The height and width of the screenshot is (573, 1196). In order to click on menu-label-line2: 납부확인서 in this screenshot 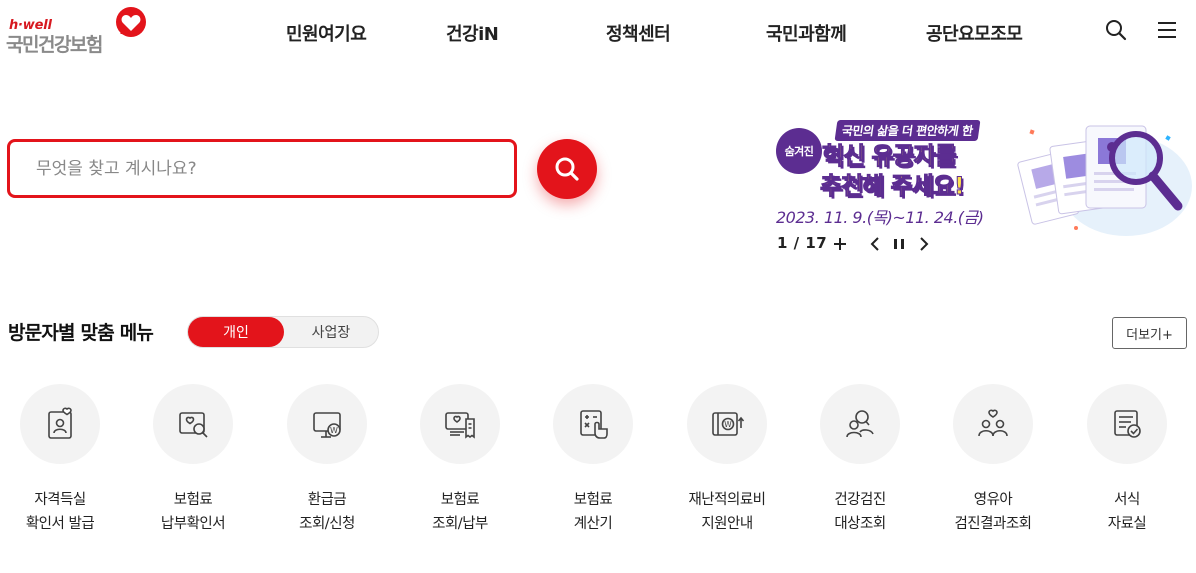, I will do `click(193, 524)`.